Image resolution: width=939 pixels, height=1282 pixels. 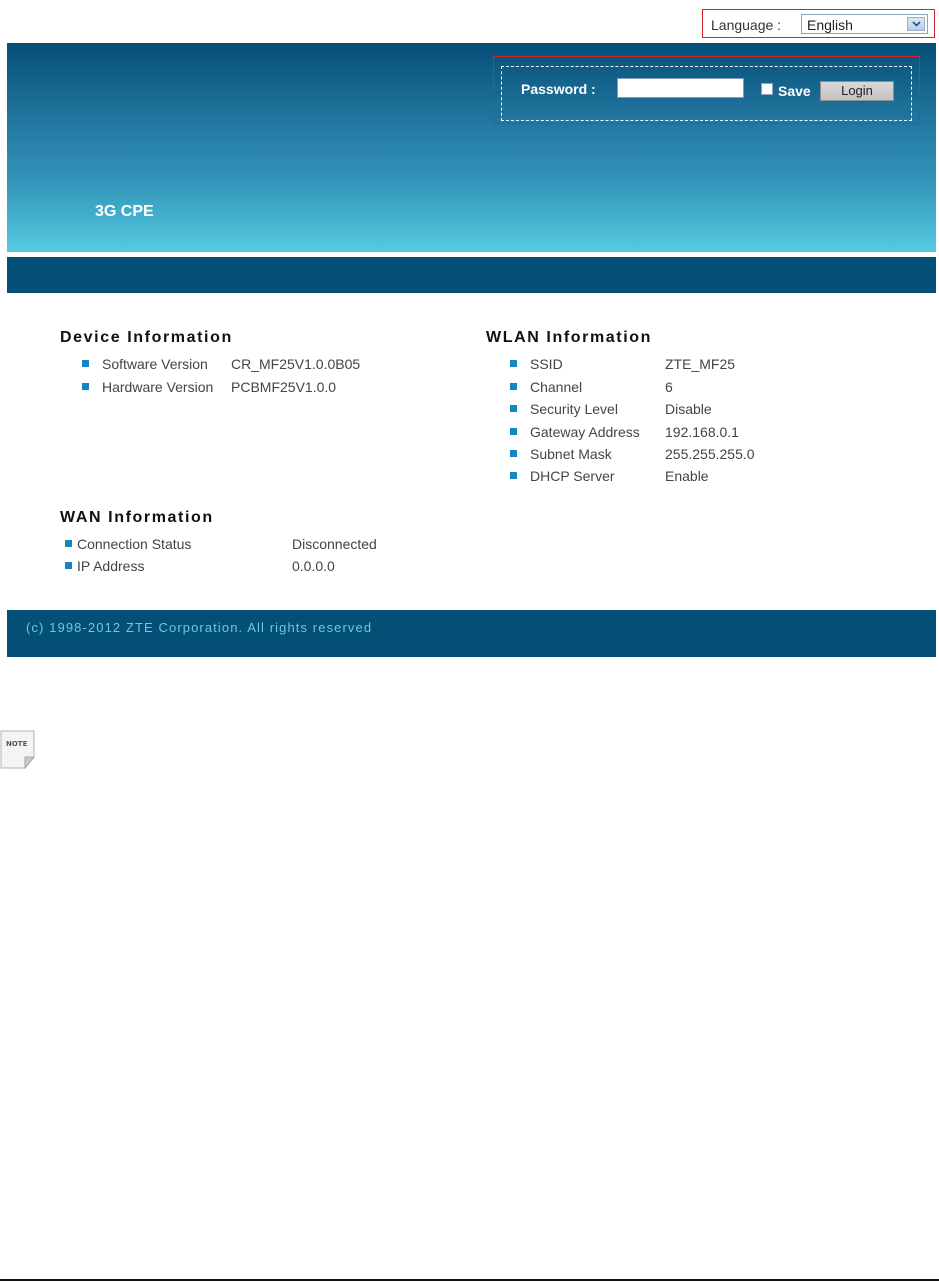 What do you see at coordinates (471, 275) in the screenshot?
I see `nav-bar` at bounding box center [471, 275].